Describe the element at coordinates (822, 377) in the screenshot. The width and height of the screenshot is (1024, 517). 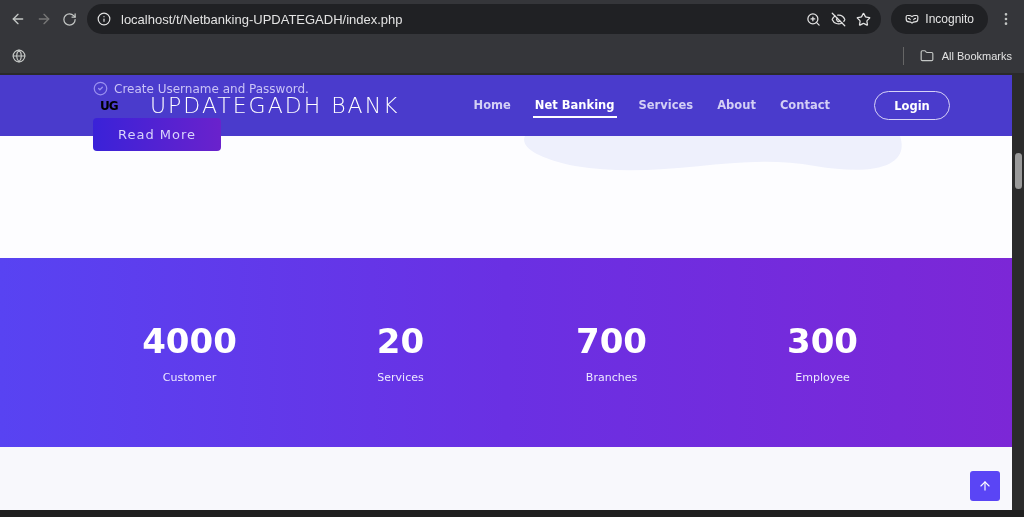
I see `stat-label: Employee` at that location.